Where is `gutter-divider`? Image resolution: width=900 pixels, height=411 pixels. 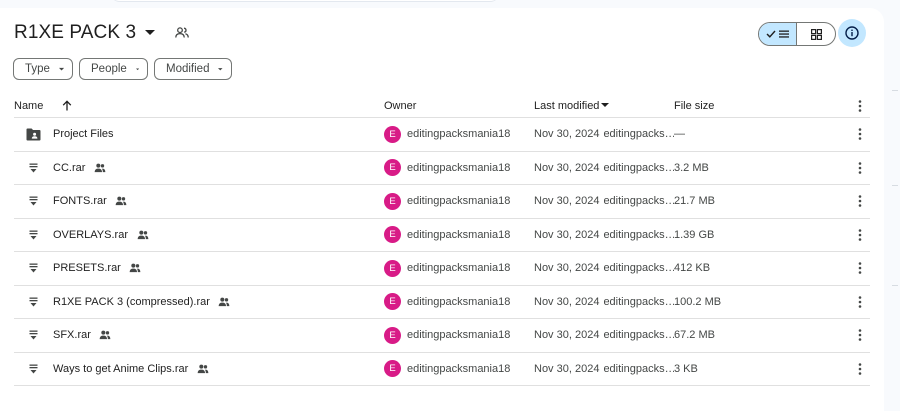
gutter-divider is located at coordinates (895, 90).